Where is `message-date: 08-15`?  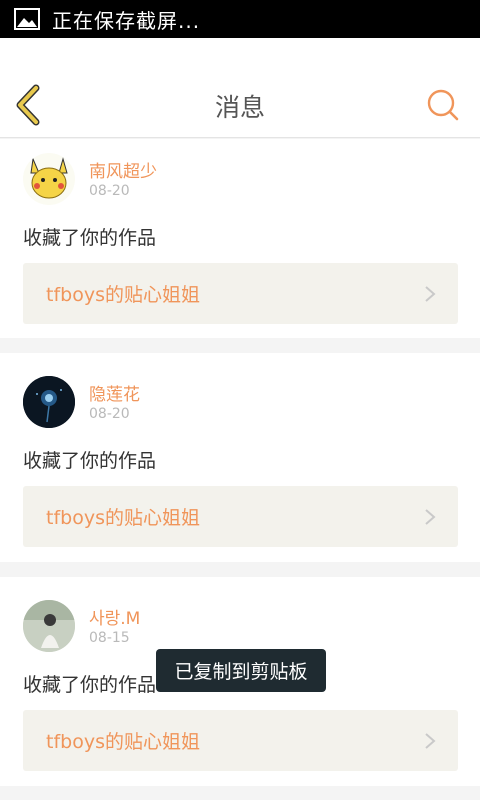 message-date: 08-15 is located at coordinates (109, 638).